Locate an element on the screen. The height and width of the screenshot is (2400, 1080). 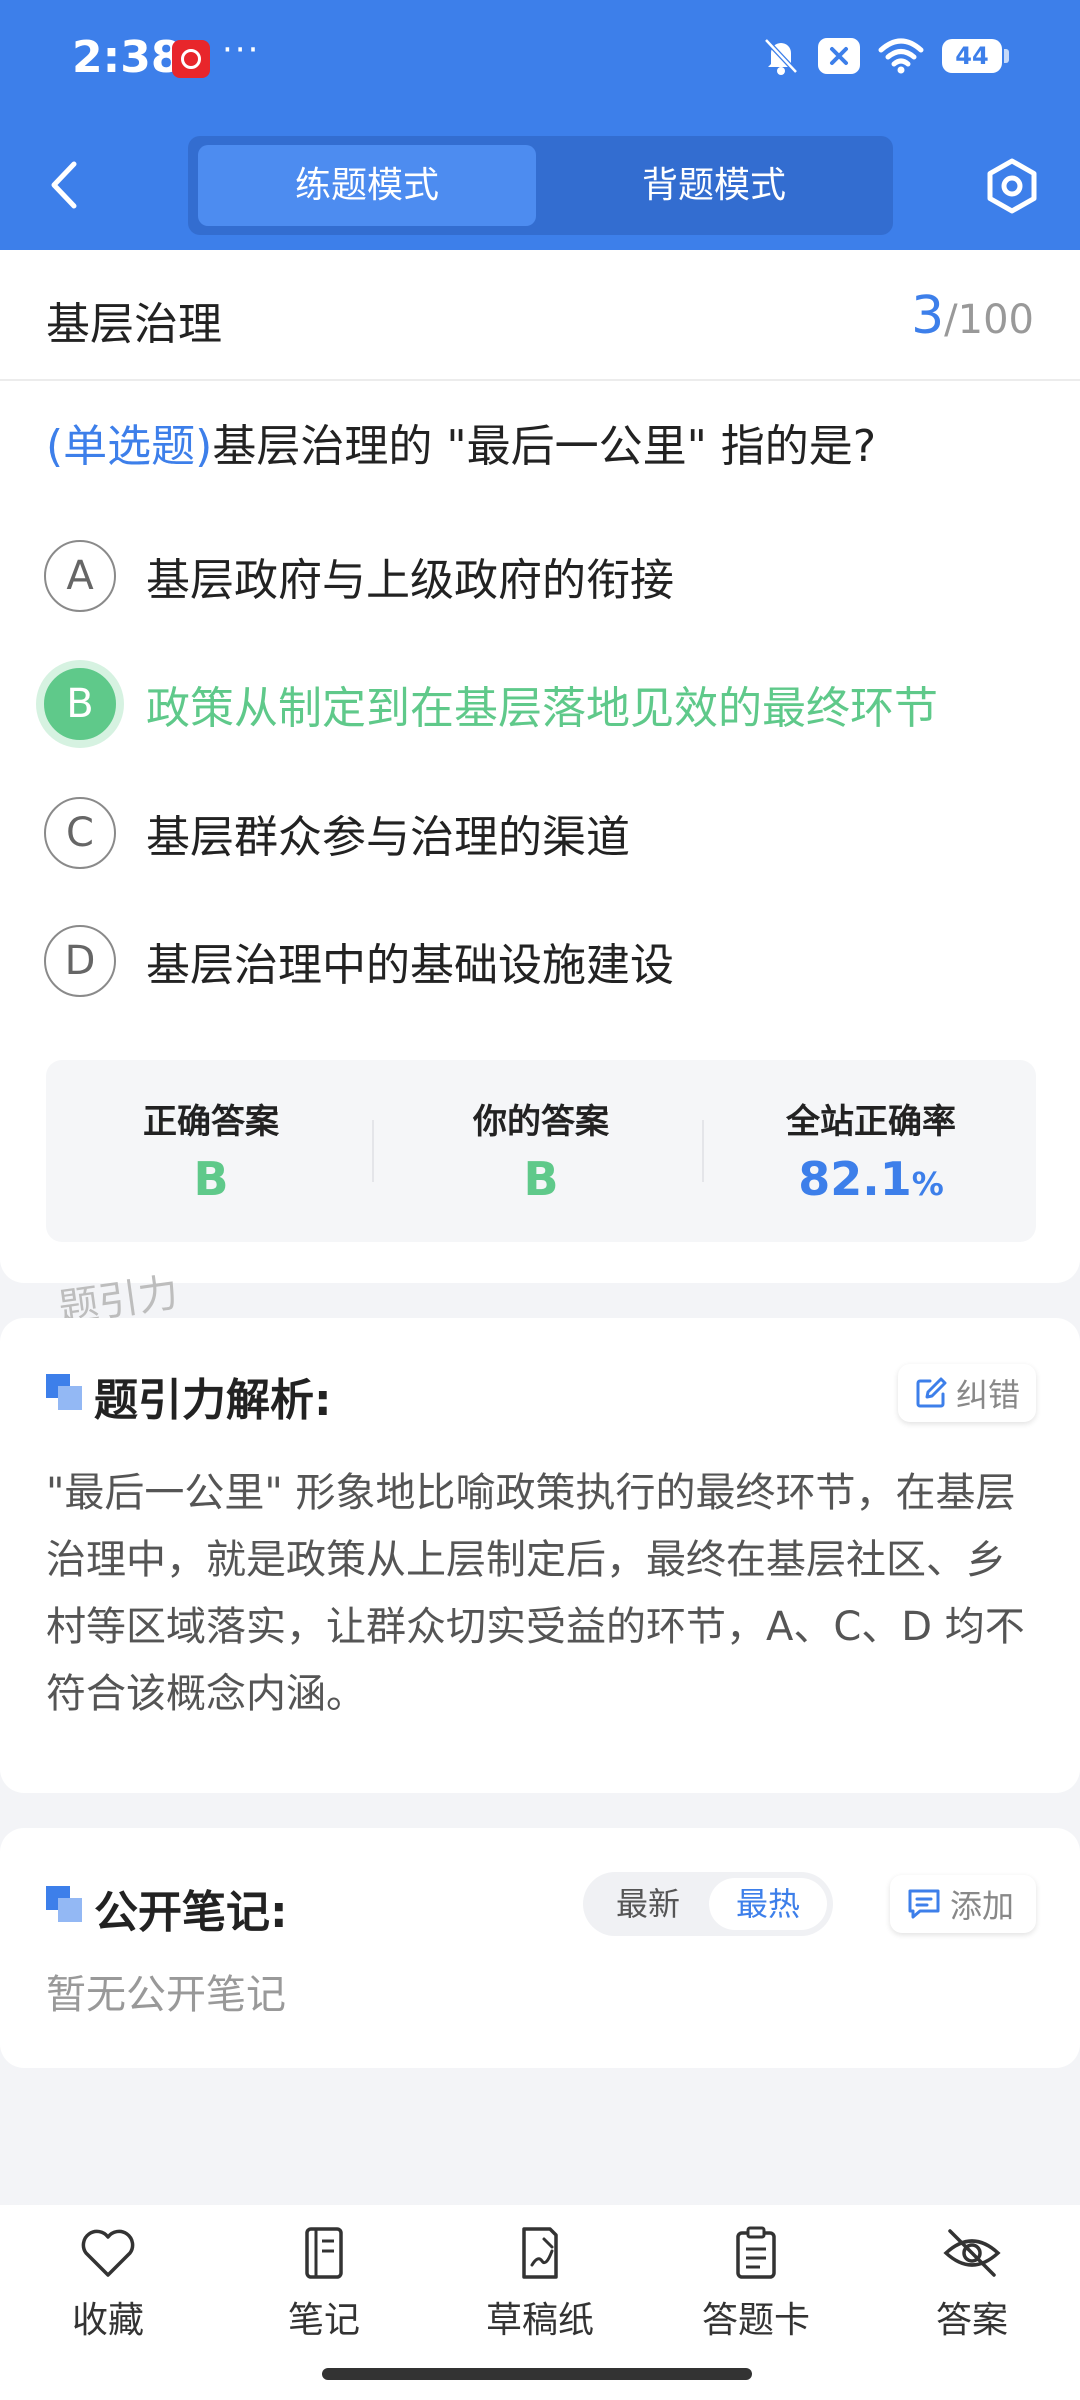
sort-latest: 最新 is located at coordinates (648, 1904).